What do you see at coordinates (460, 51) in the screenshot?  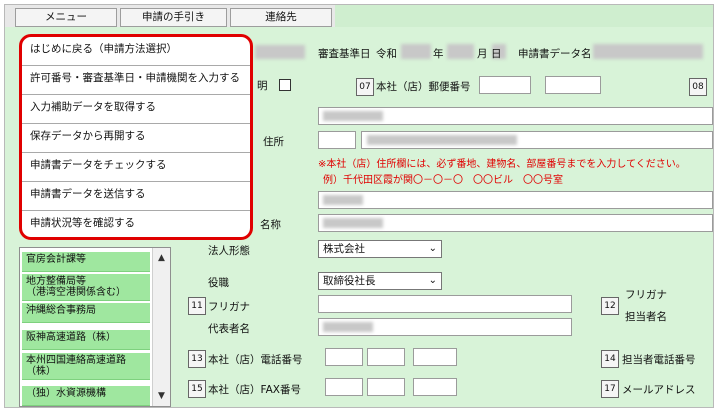 I see `month-field` at bounding box center [460, 51].